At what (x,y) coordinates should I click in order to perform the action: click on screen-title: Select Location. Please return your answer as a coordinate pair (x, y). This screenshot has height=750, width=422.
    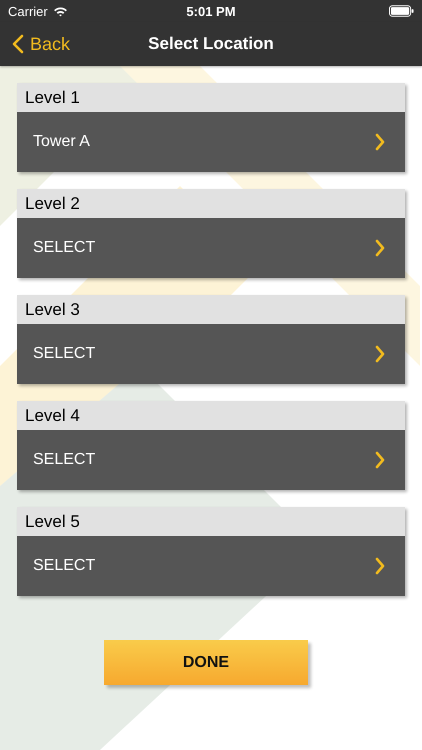
    Looking at the image, I should click on (211, 44).